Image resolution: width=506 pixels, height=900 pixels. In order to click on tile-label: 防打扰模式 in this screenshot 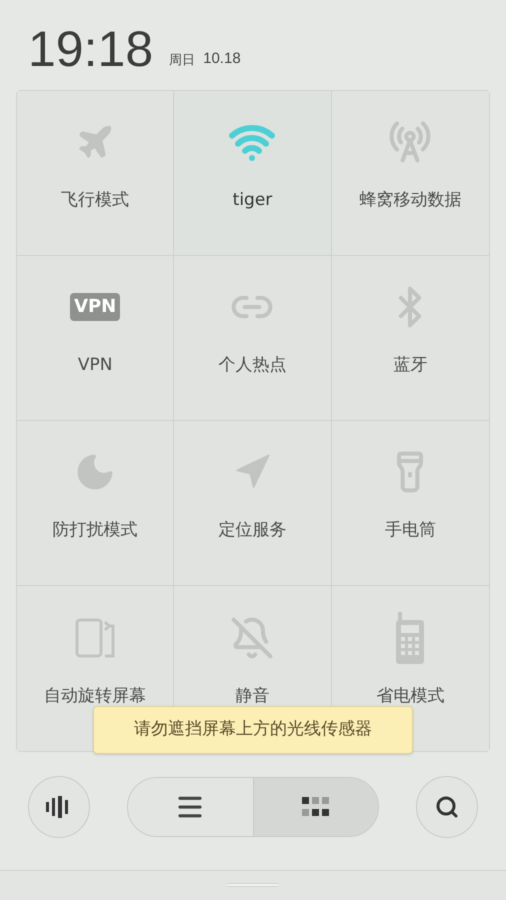, I will do `click(95, 530)`.